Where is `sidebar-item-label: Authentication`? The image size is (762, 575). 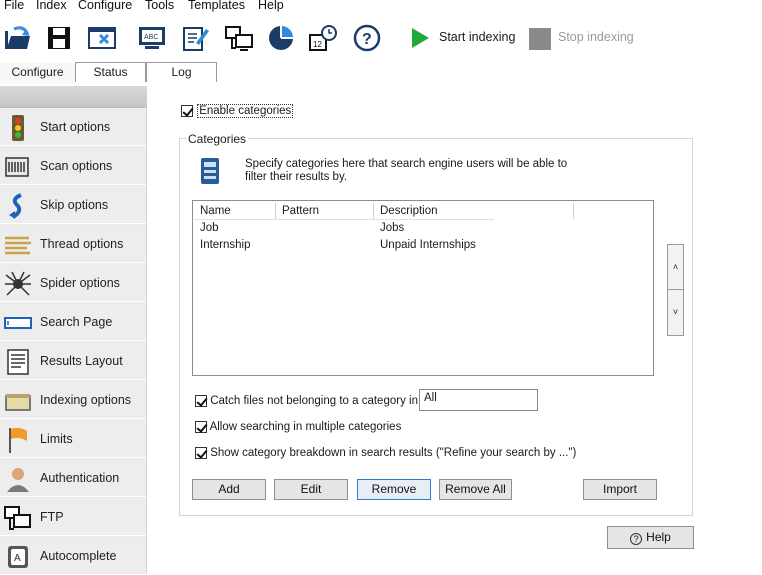
sidebar-item-label: Authentication is located at coordinates (80, 478).